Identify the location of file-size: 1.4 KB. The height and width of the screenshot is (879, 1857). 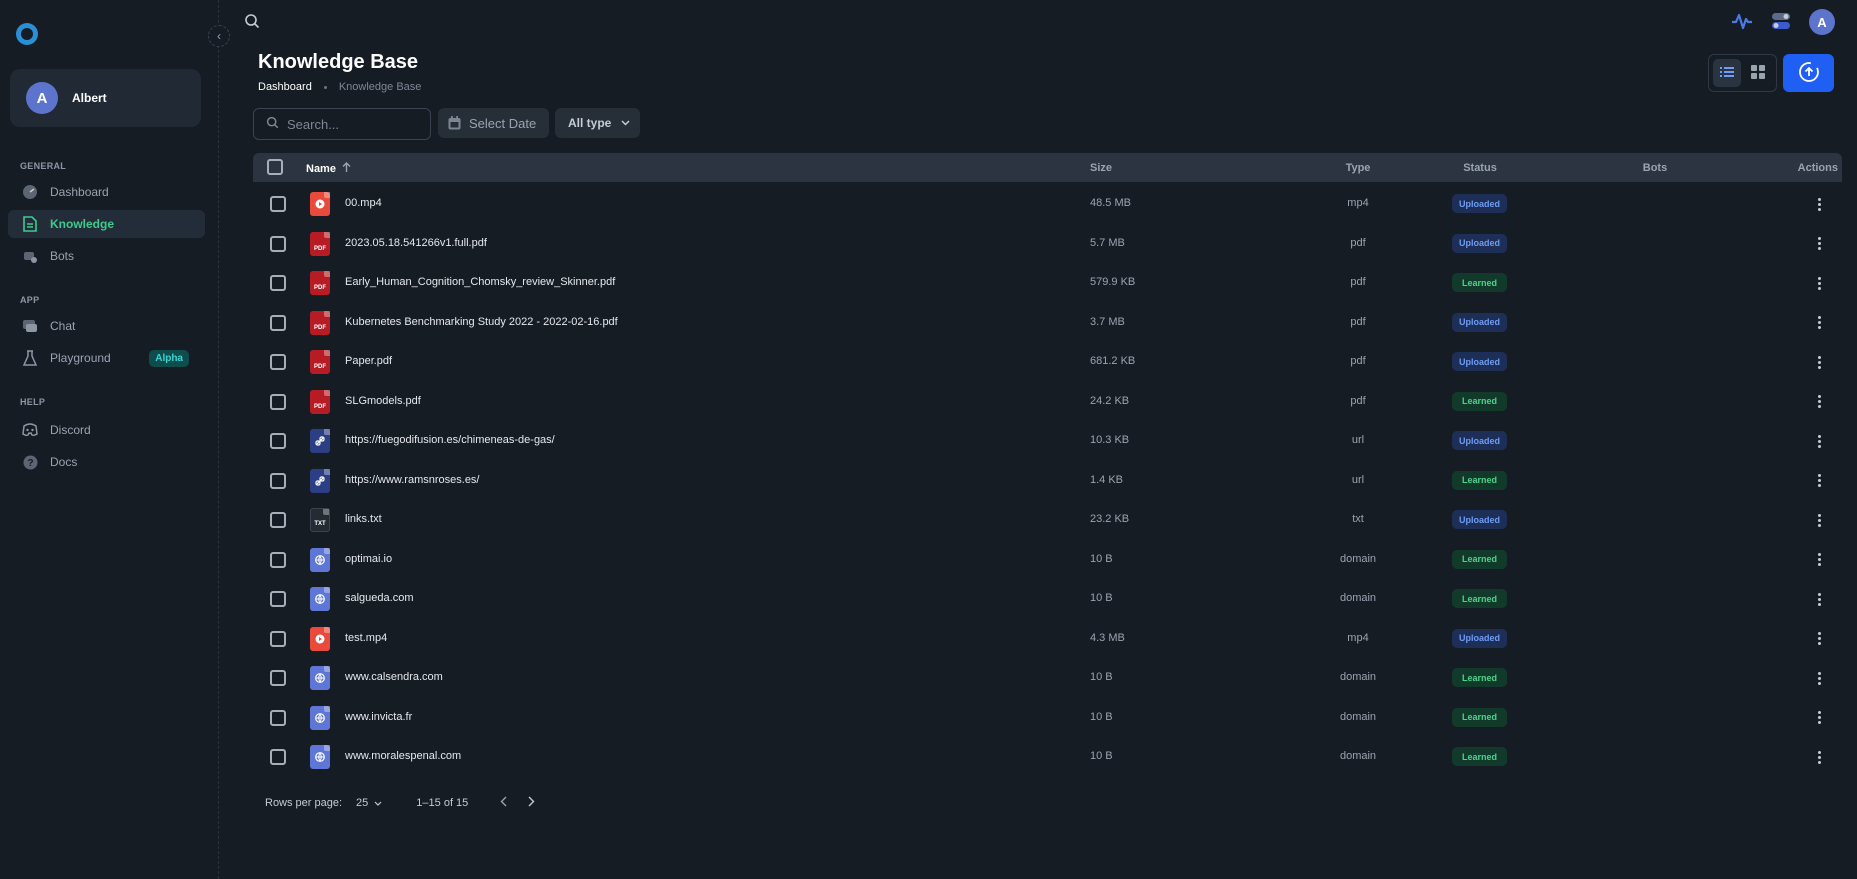
(1107, 479).